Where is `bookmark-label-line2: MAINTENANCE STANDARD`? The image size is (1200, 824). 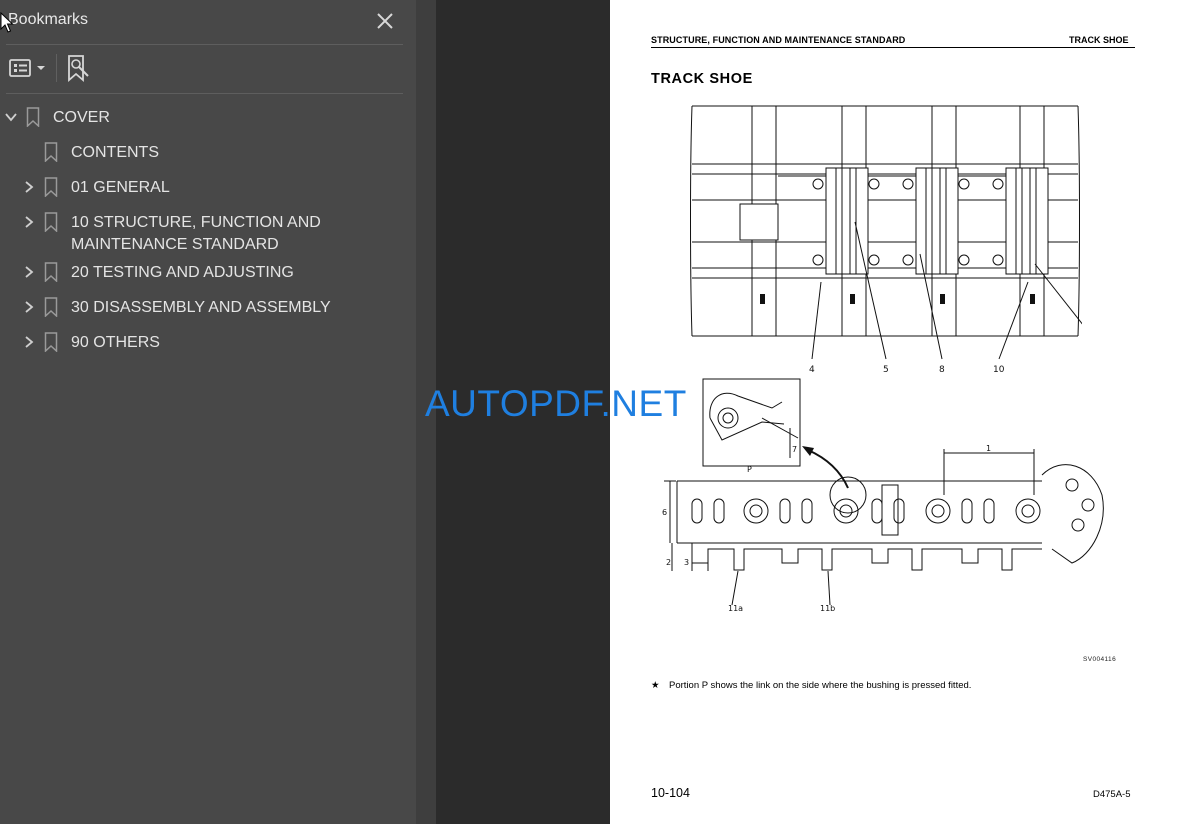 bookmark-label-line2: MAINTENANCE STANDARD is located at coordinates (175, 244).